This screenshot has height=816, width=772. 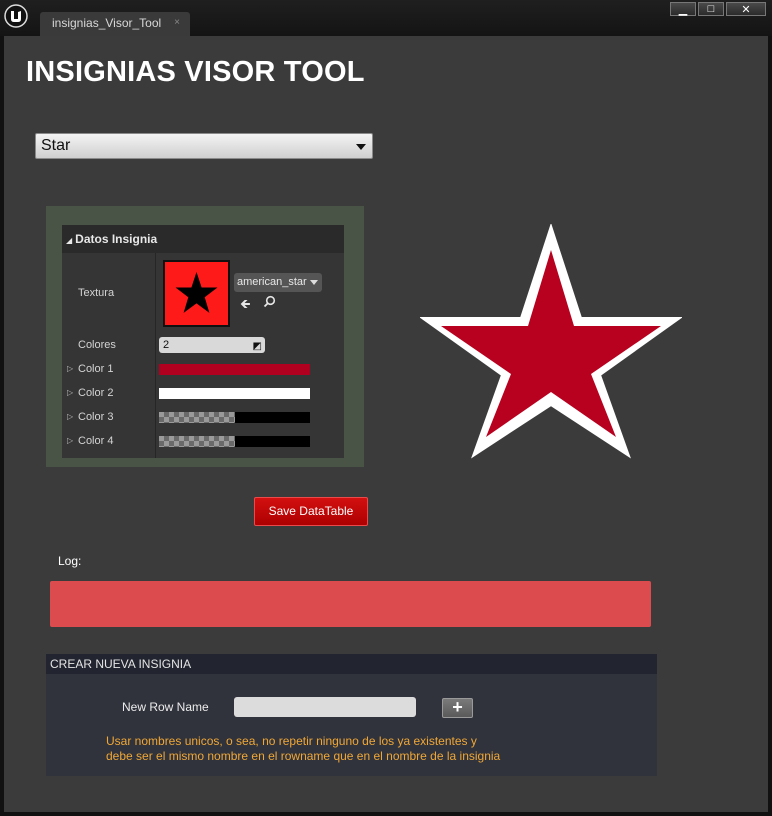 I want to click on new-row-name-label: New Row Name, so click(x=165, y=707).